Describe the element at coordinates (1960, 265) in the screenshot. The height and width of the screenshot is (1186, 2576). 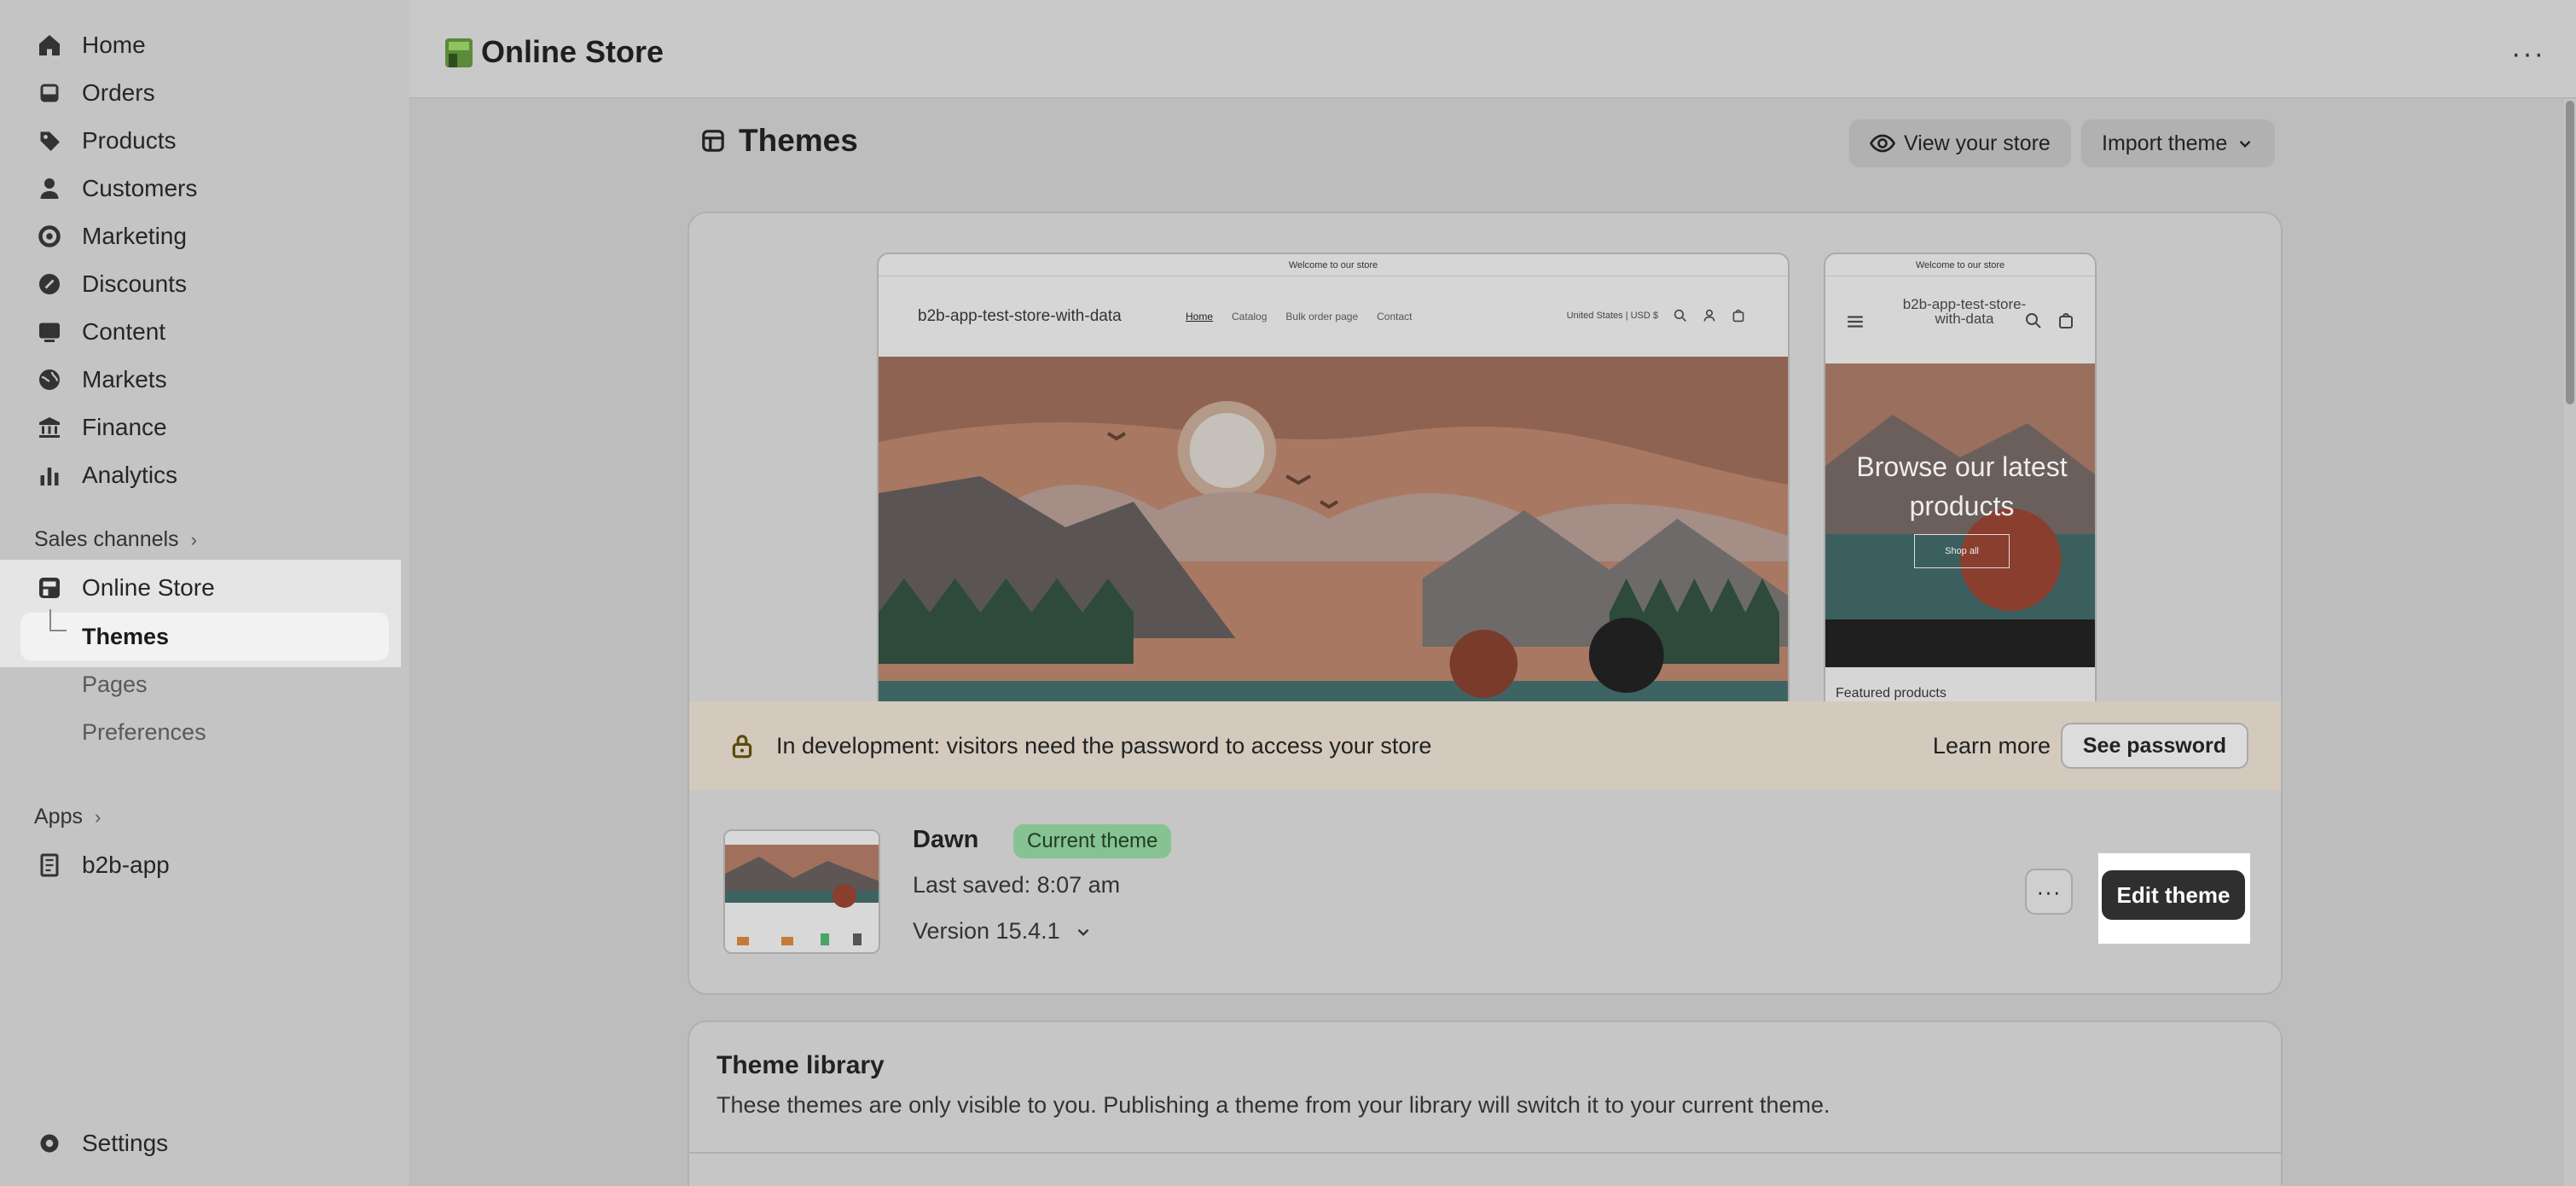
I see `mobile-announcement-bar: Welcome to our store` at that location.